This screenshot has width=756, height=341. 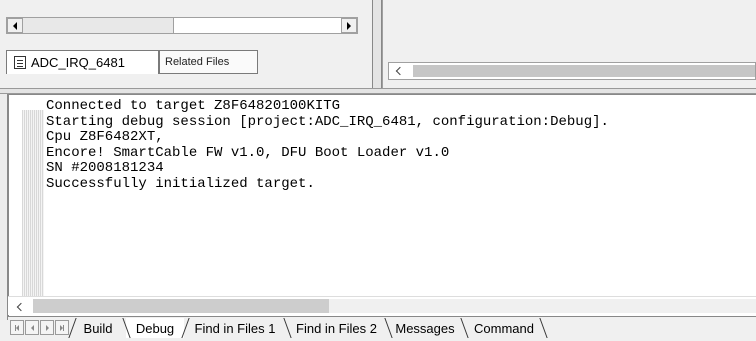 I want to click on arrow-prev-icon, so click(x=32, y=327).